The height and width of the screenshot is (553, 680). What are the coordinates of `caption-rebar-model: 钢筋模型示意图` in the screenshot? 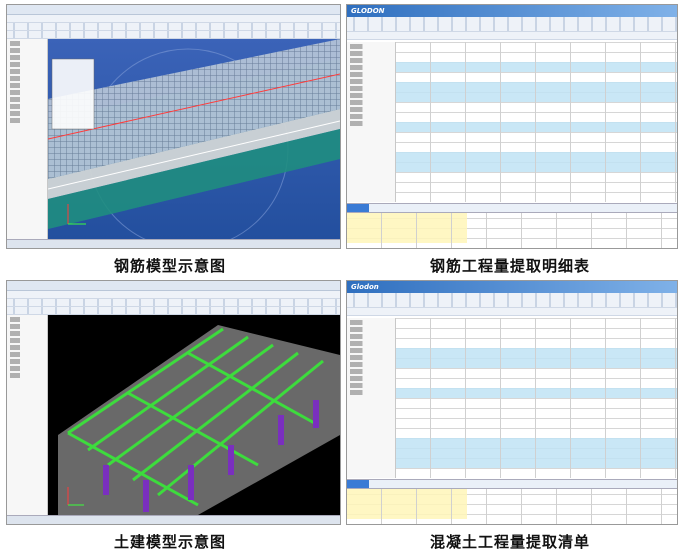 It's located at (169, 266).